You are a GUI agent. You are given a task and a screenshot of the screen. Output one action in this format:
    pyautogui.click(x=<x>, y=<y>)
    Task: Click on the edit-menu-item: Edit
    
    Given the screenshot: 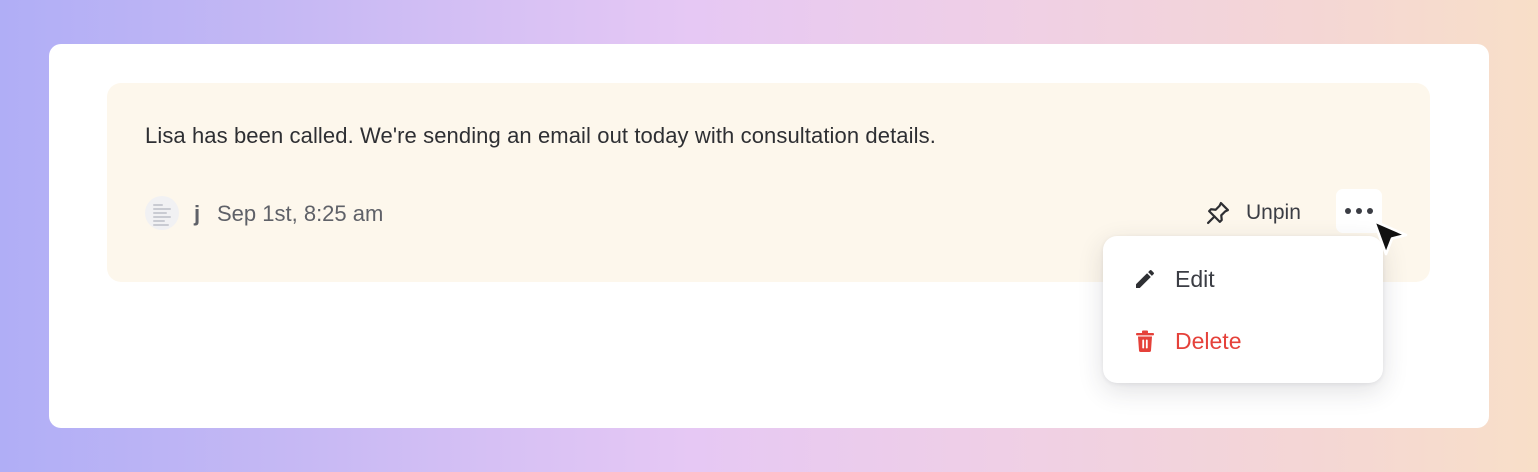 What is the action you would take?
    pyautogui.click(x=1243, y=279)
    